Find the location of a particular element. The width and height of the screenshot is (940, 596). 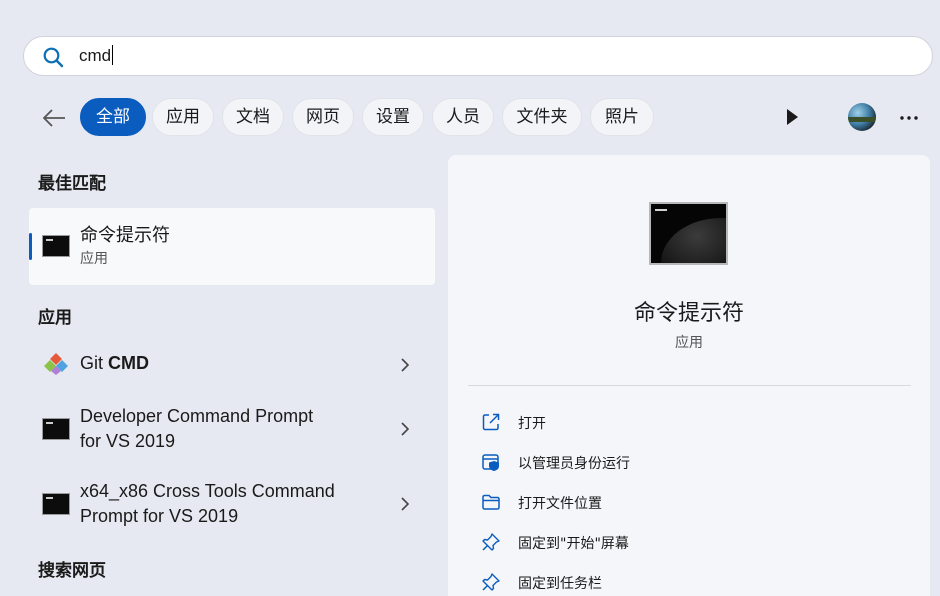

action-label: 打开 is located at coordinates (532, 424).